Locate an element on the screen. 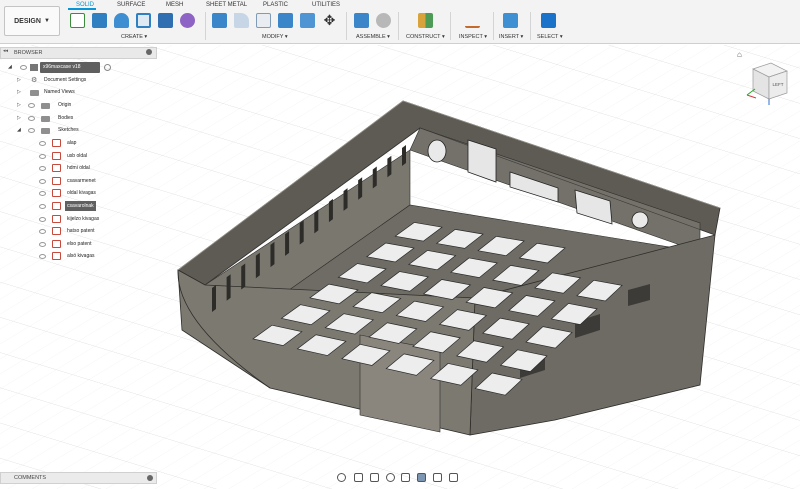 This screenshot has width=800, height=489. select-menu: SELECT ▾ is located at coordinates (550, 37).